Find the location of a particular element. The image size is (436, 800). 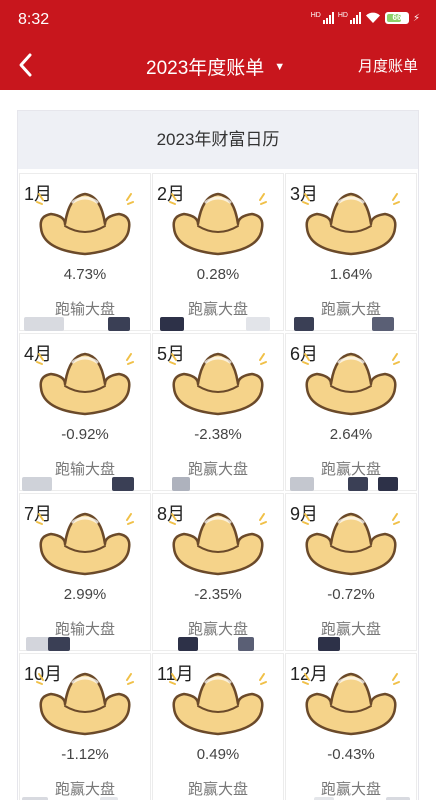

page-title: 2023年度账单 is located at coordinates (205, 68).